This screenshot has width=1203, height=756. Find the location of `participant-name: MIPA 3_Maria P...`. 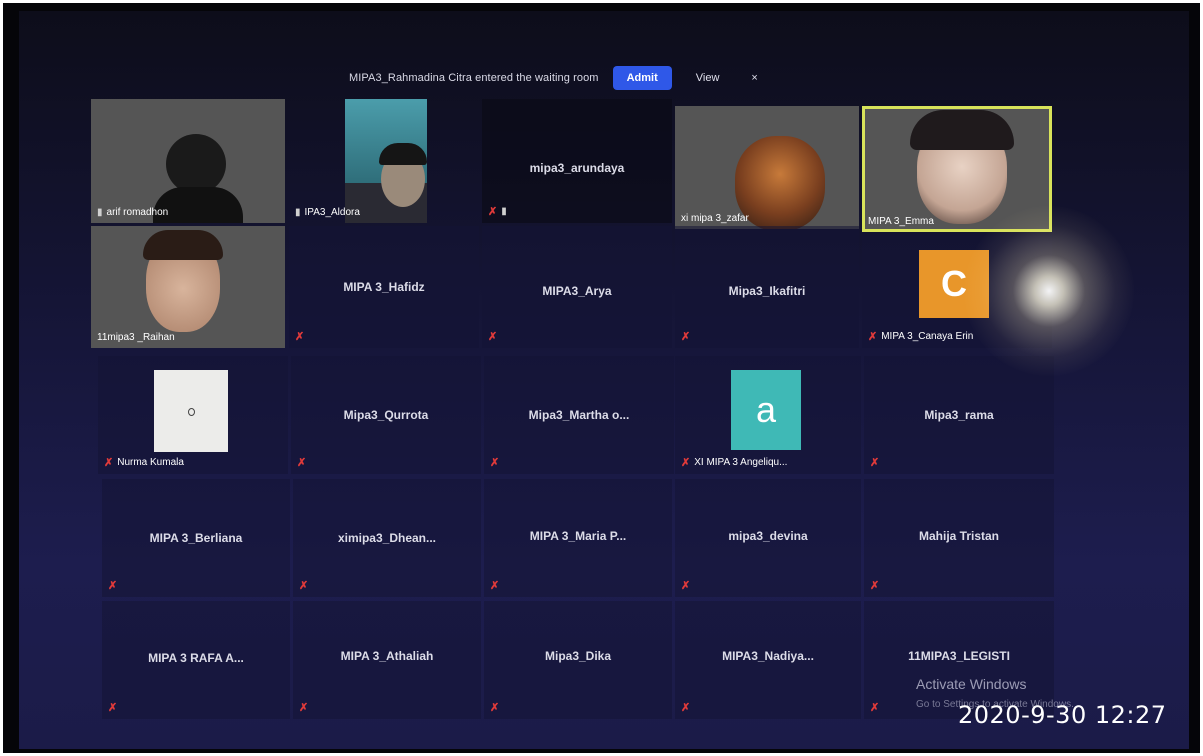

participant-name: MIPA 3_Maria P... is located at coordinates (578, 536).